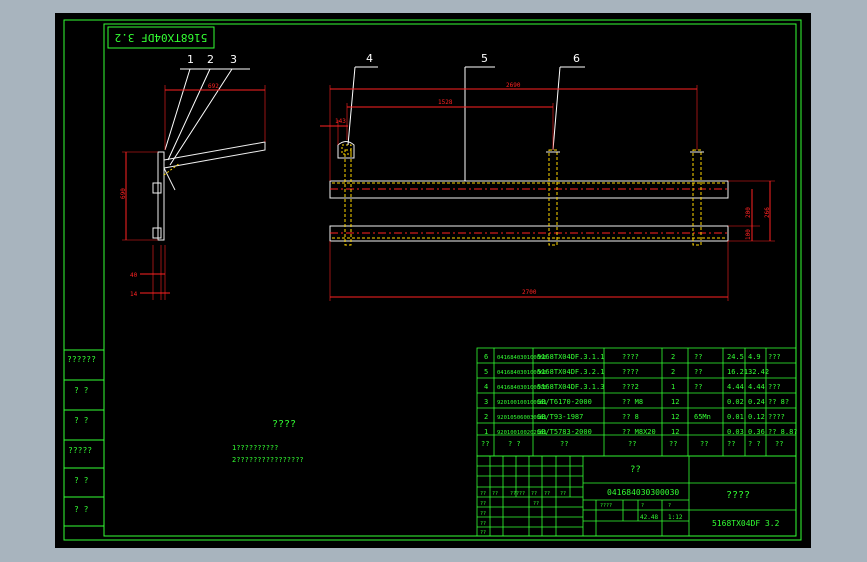 The width and height of the screenshot is (867, 562). I want to click on bom-cell-name: 5168TX04DF.3.1.1, so click(570, 357).